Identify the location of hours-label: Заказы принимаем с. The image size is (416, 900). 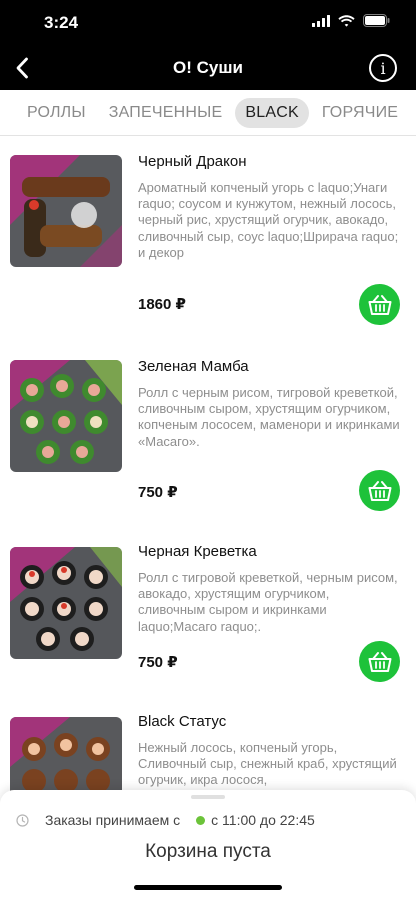
(113, 820).